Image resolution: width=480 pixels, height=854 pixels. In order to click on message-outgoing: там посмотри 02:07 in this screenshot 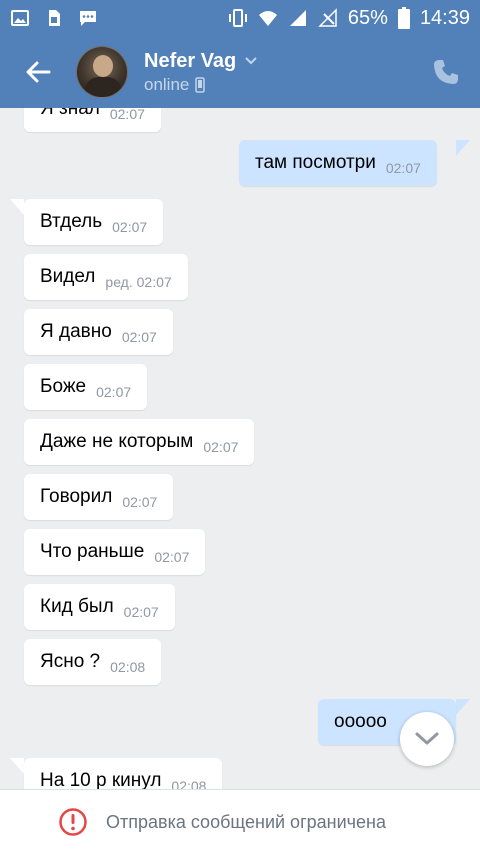, I will do `click(338, 163)`.